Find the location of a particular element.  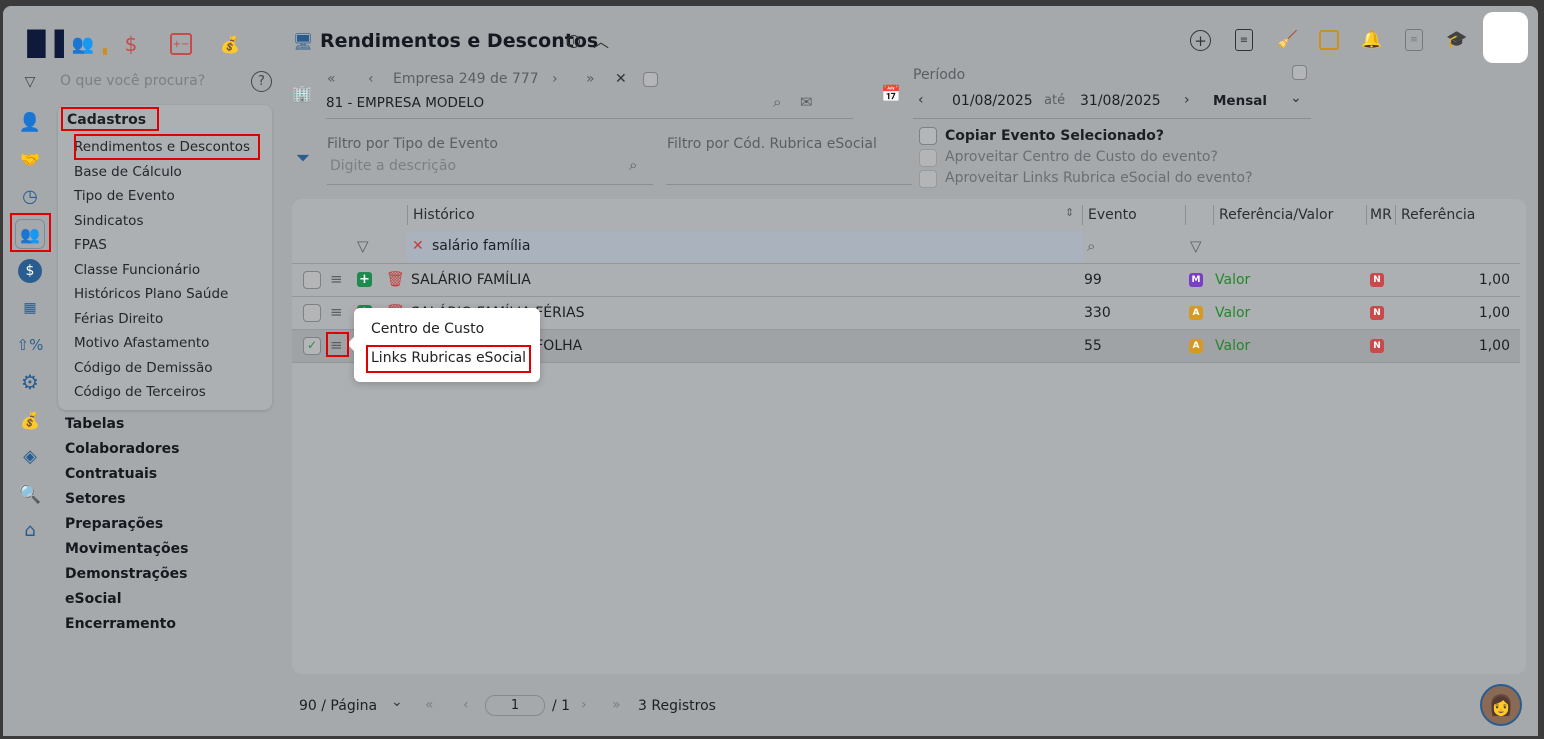

column-filter-icon: ▽ is located at coordinates (363, 246).